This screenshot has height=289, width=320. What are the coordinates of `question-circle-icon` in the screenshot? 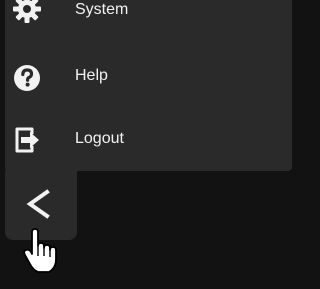 It's located at (27, 78).